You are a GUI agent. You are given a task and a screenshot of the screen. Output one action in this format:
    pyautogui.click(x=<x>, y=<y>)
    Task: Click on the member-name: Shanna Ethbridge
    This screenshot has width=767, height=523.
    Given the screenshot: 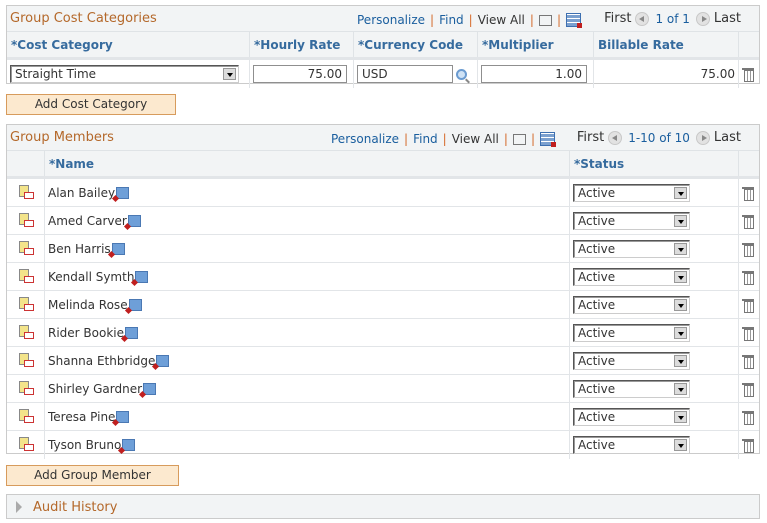 What is the action you would take?
    pyautogui.click(x=102, y=360)
    